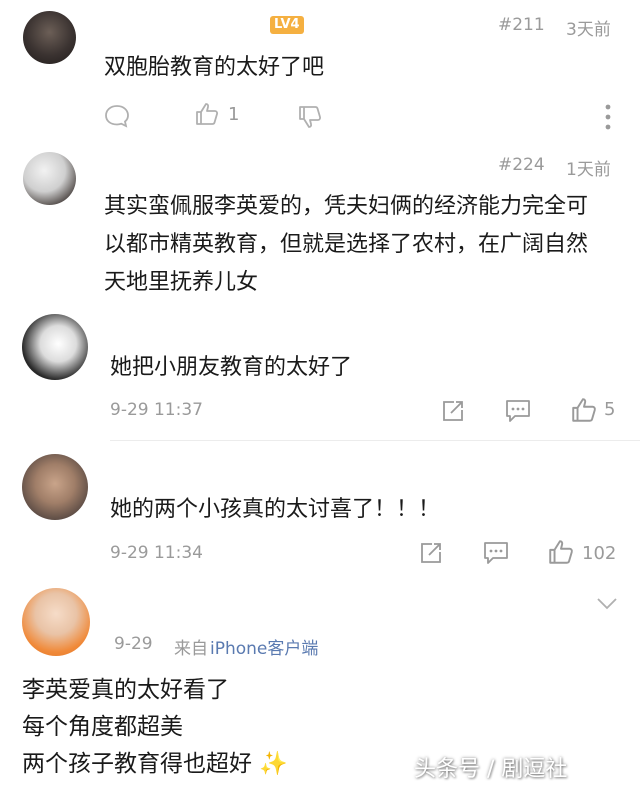 Image resolution: width=640 pixels, height=792 pixels. Describe the element at coordinates (610, 409) in the screenshot. I see `like-count: 5` at that location.